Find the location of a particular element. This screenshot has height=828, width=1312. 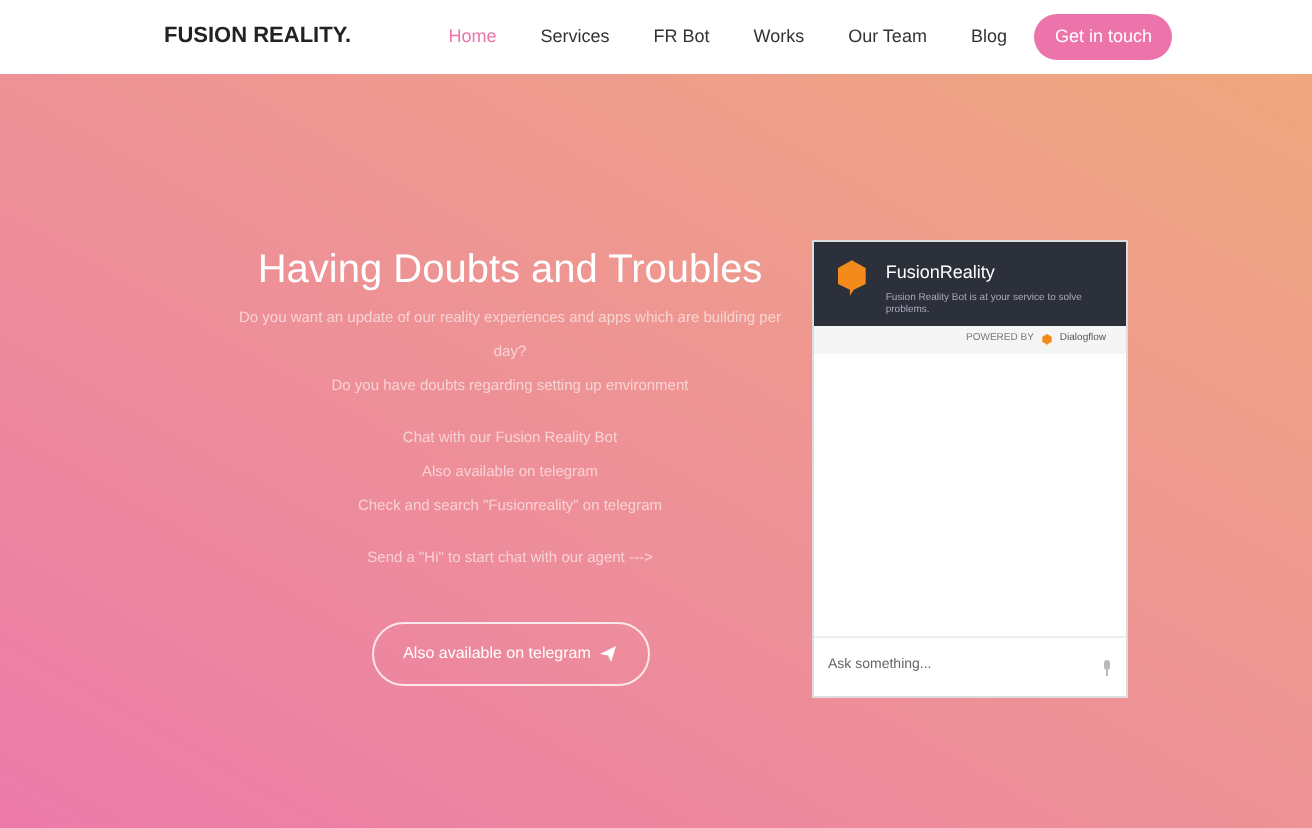

microphone-icon is located at coordinates (1107, 667).